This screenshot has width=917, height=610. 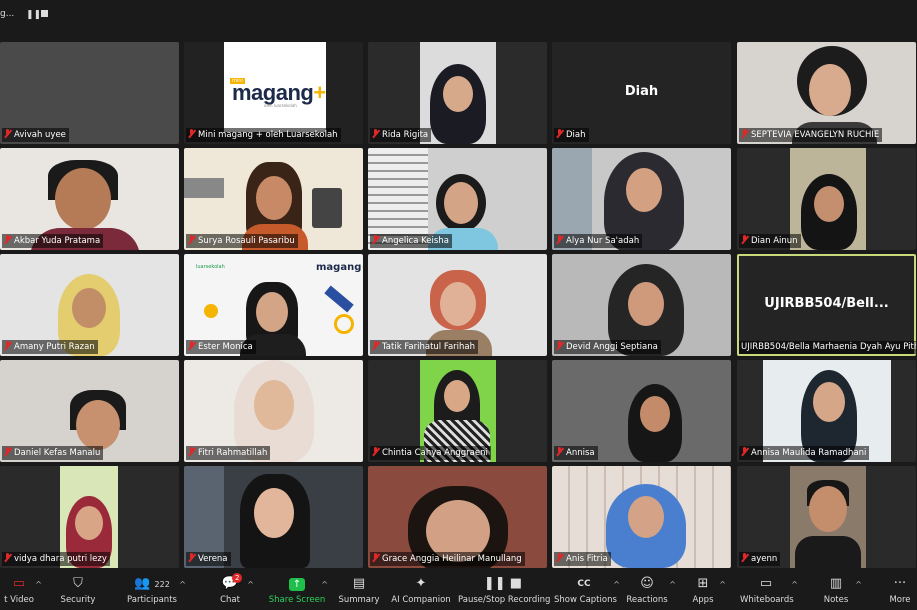 What do you see at coordinates (447, 559) in the screenshot?
I see `participant-name: Grace Anggia Heilinar Manullang` at bounding box center [447, 559].